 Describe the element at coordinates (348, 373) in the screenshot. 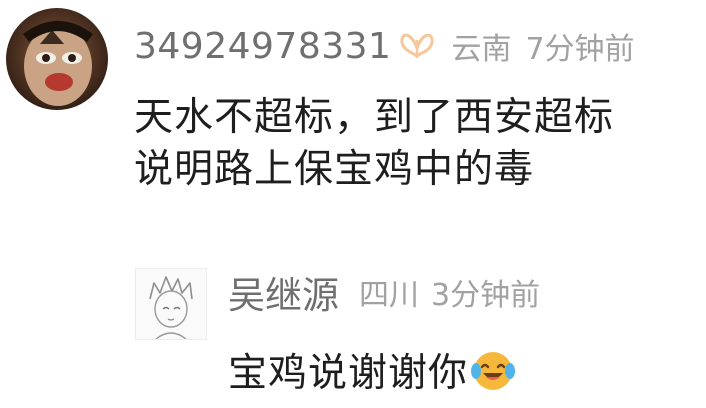

I see `reply-text-content: 宝鸡说谢谢你` at that location.